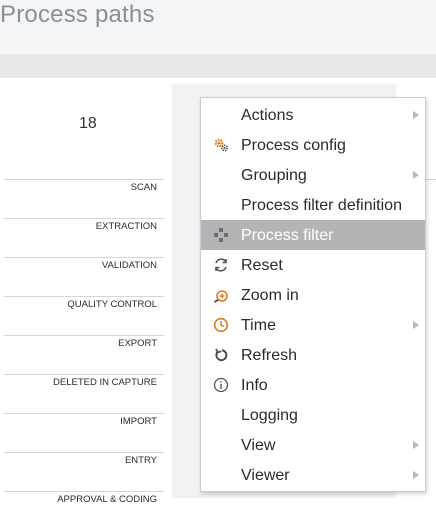  Describe the element at coordinates (84, 199) in the screenshot. I see `row-scan: SCAN` at that location.